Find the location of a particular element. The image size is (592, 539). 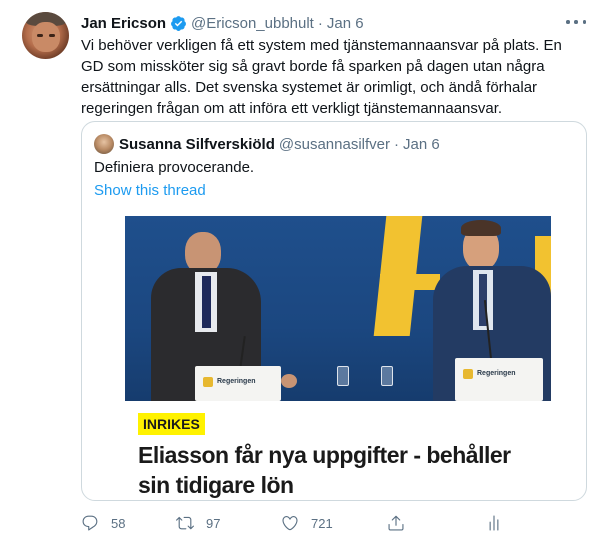

tweet-header: Jan Ericson @Ericson_ubbhult · Jan 6 is located at coordinates (222, 23).